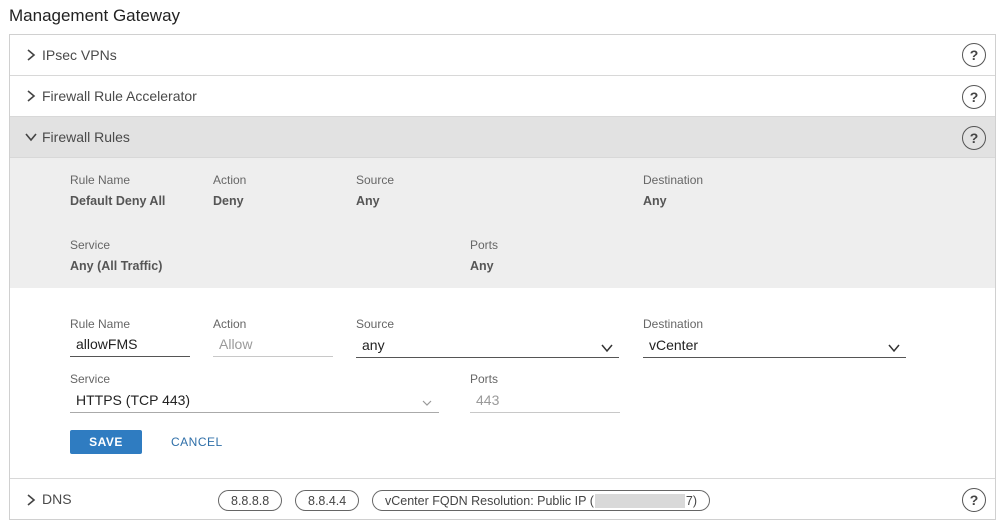  Describe the element at coordinates (545, 401) in the screenshot. I see `ports-input: 443` at that location.